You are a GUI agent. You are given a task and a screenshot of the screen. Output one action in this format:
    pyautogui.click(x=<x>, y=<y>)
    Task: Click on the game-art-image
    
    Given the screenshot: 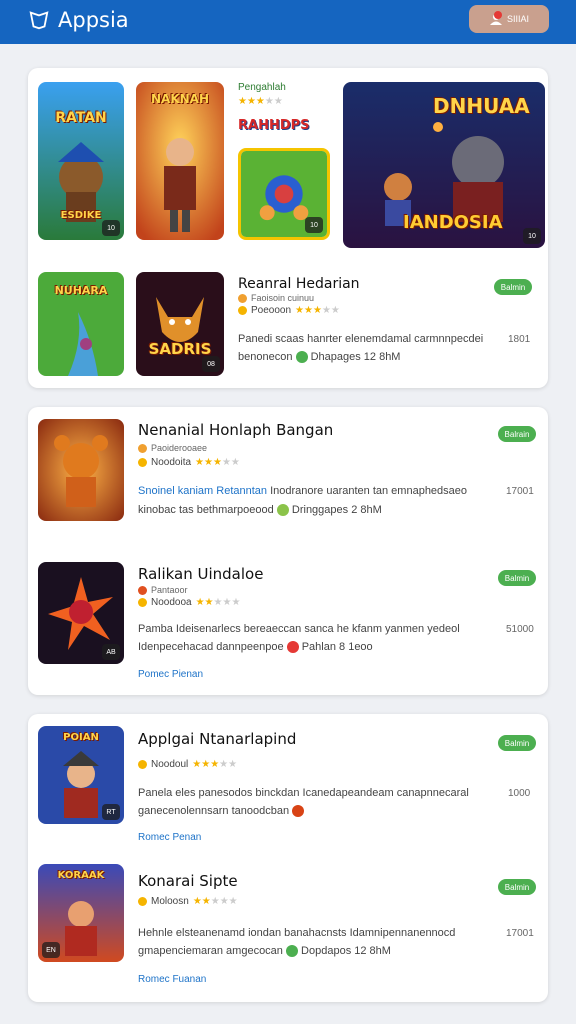 What is the action you would take?
    pyautogui.click(x=81, y=470)
    